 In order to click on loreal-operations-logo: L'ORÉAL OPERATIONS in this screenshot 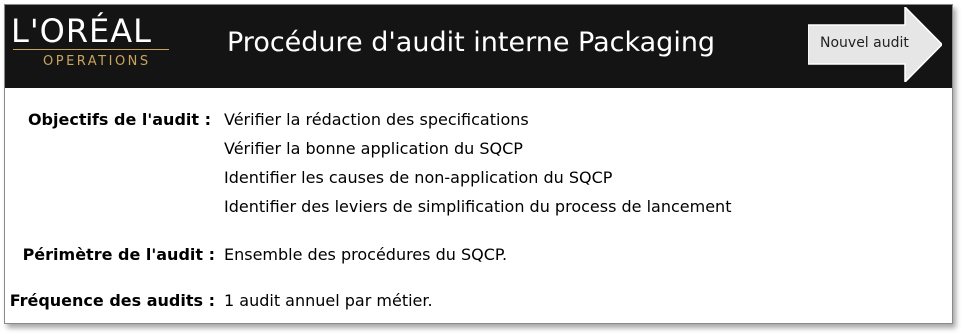, I will do `click(91, 44)`.